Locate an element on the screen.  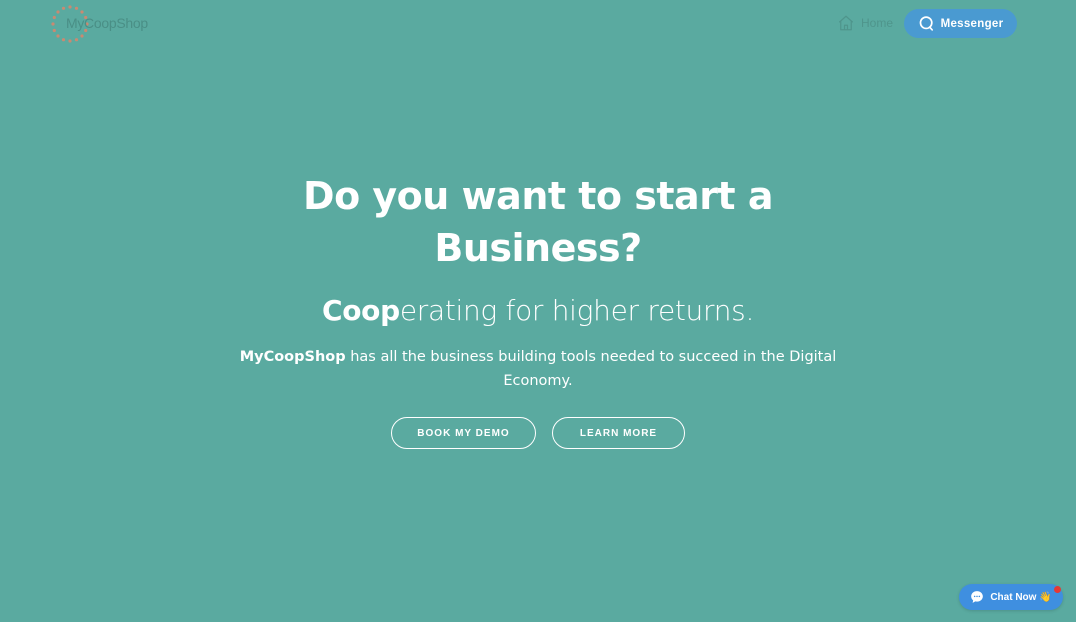
hero-title: Do you want to start a Business? is located at coordinates (538, 222).